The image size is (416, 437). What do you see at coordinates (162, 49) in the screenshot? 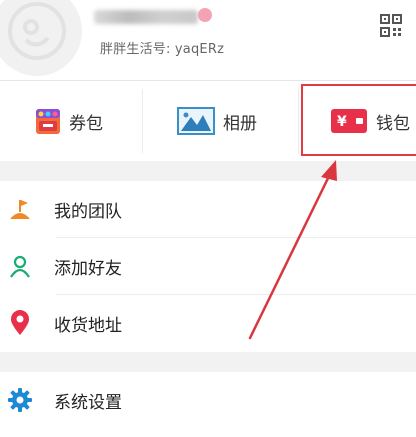
I see `user-id-label: 胖胖生活号: yaqERz` at bounding box center [162, 49].